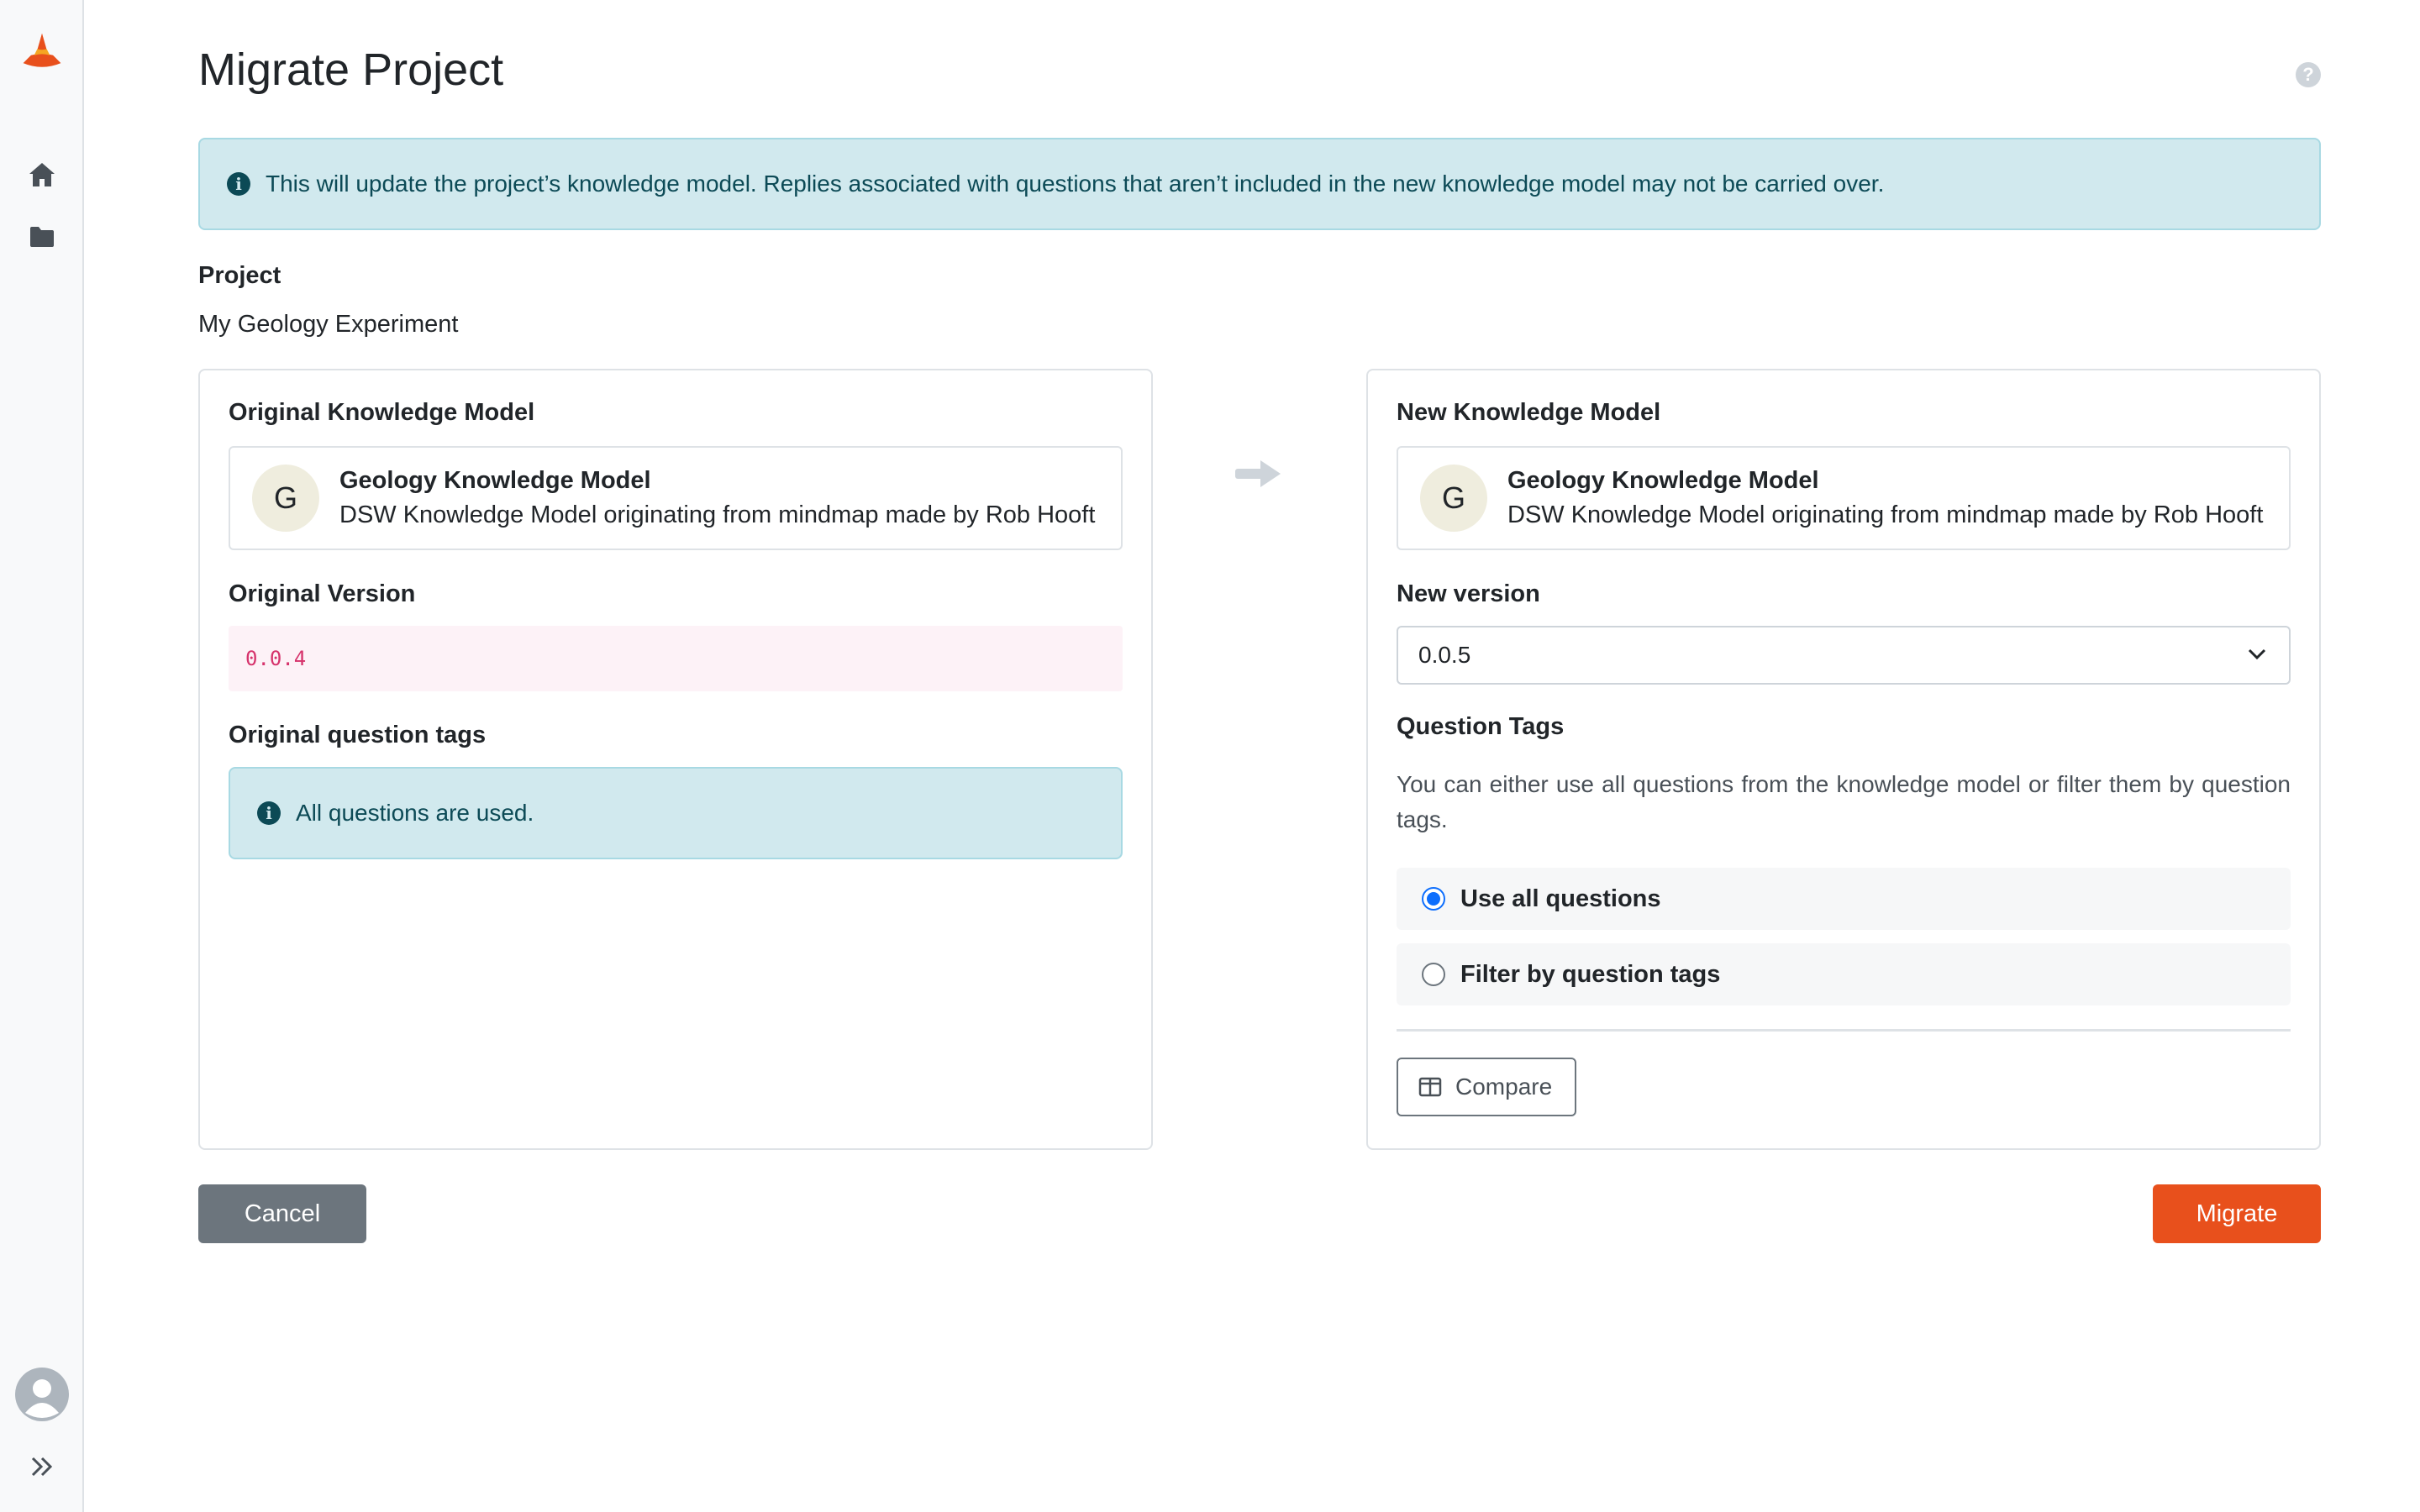 This screenshot has height=1512, width=2420. What do you see at coordinates (415, 813) in the screenshot?
I see `original-tags-info-text: All questions are used.` at bounding box center [415, 813].